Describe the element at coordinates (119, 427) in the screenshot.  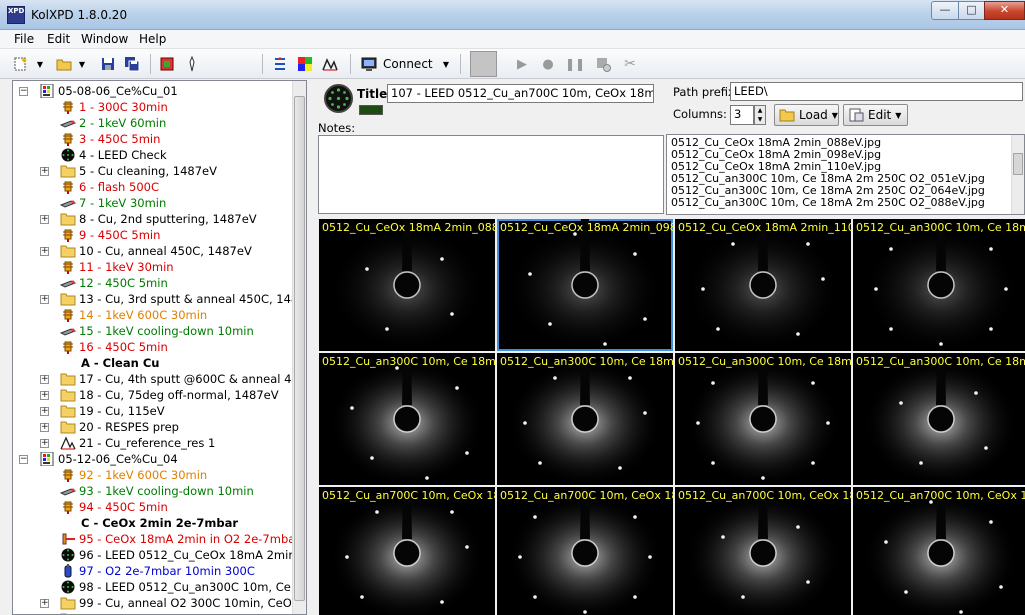
I see `tree-item: 20 - RESPES prep` at that location.